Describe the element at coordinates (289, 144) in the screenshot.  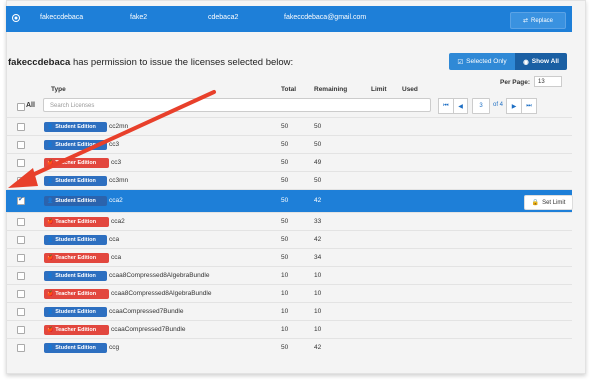
I see `license-row: 👤 Student Edition cc3 50 50` at that location.